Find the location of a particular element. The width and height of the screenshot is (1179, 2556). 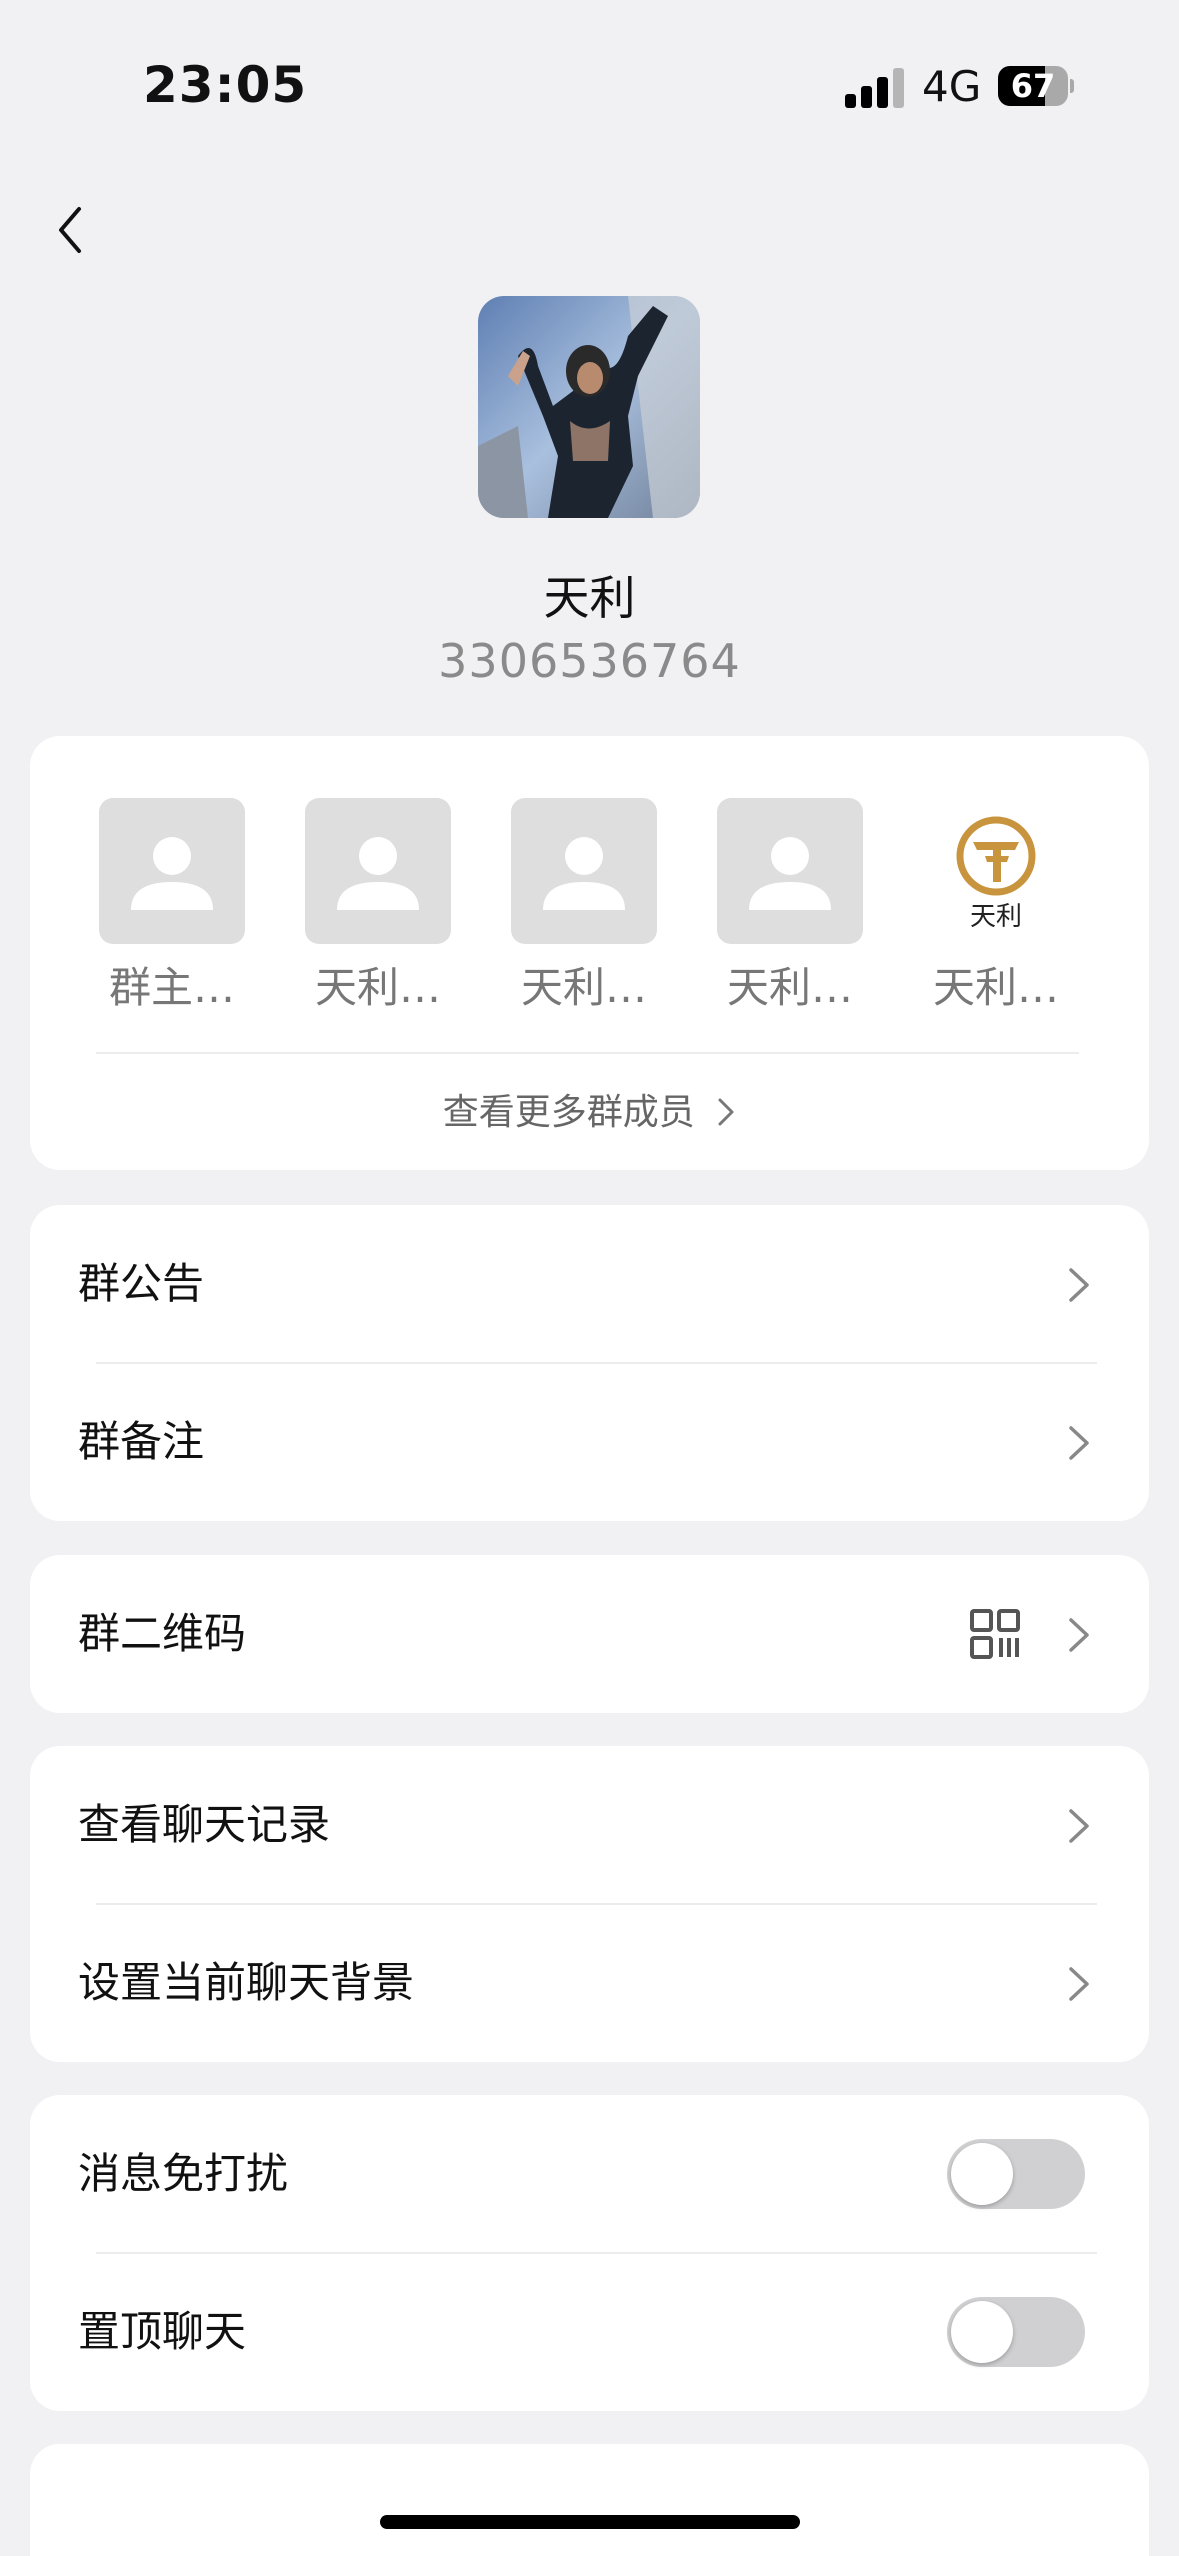

chat-background-row: 设置当前聊天背景 is located at coordinates (589, 1983).